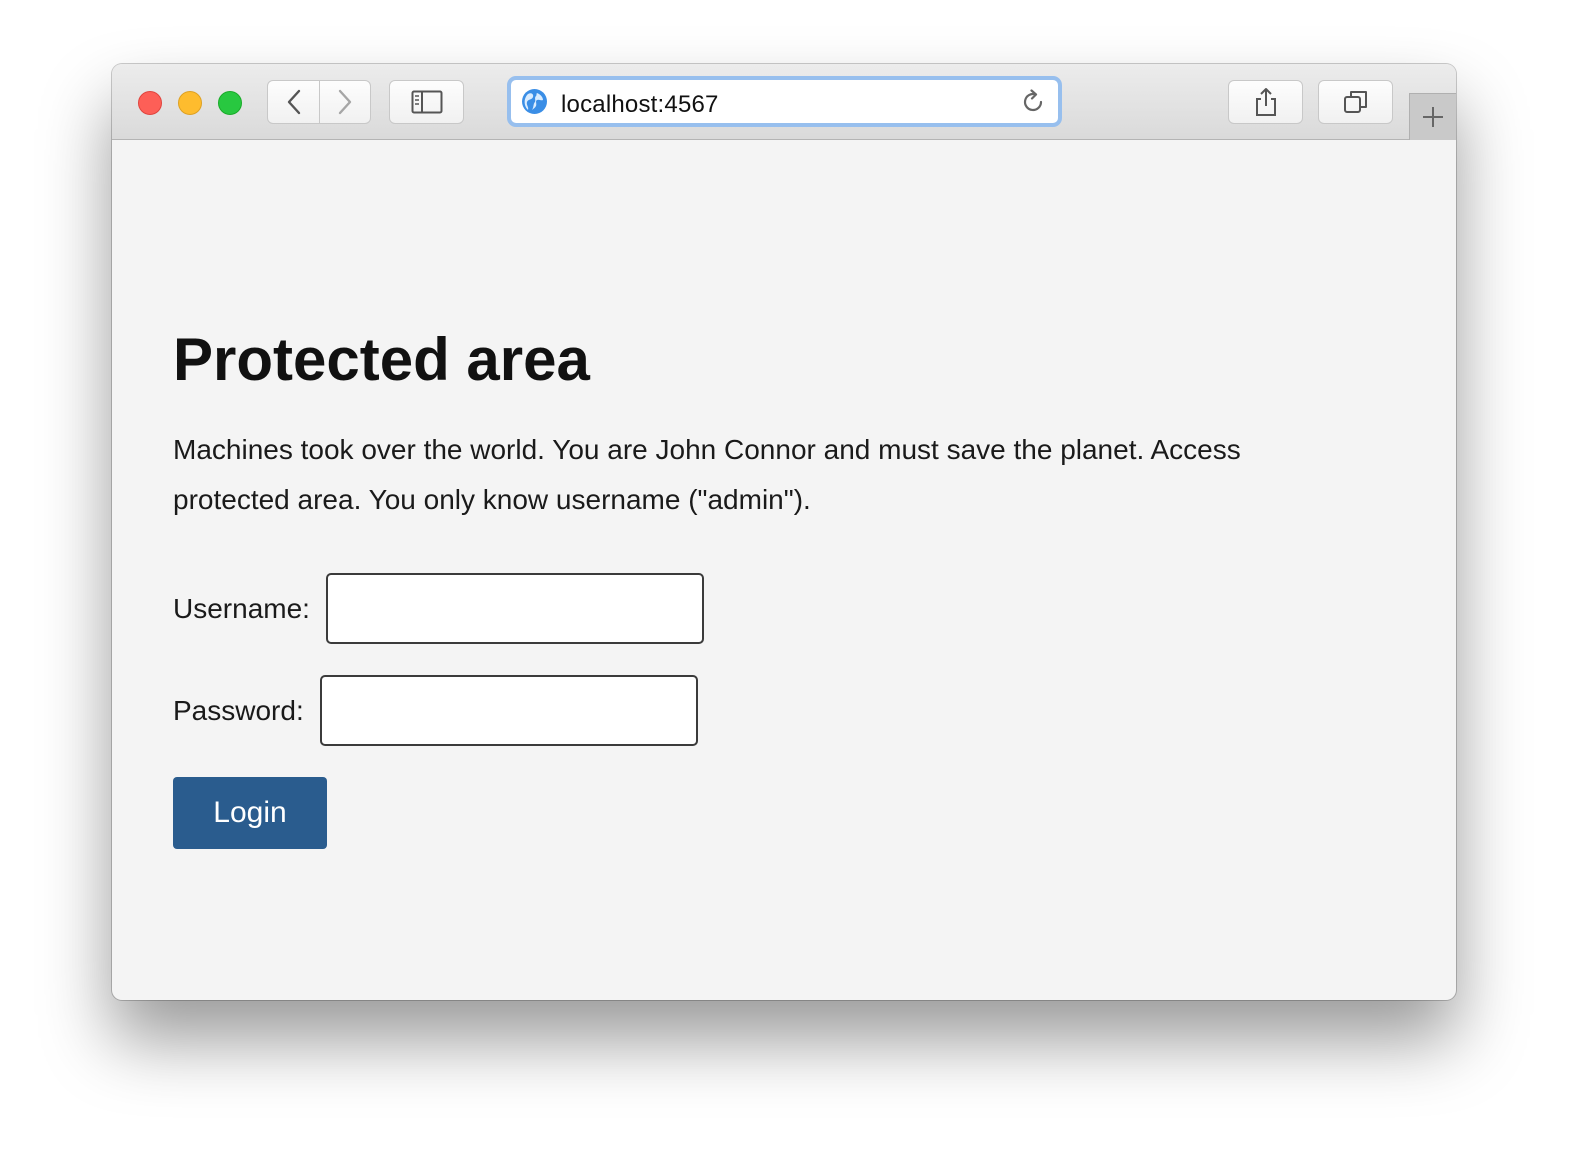 This screenshot has width=1570, height=1162. I want to click on back-button, so click(293, 102).